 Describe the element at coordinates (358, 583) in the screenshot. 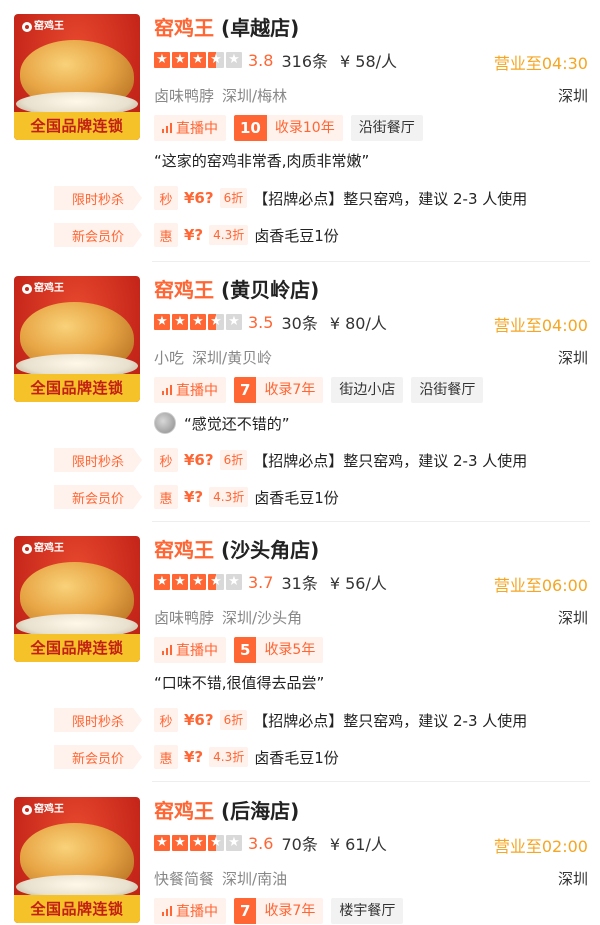

I see `average-price: ¥ 56/人` at that location.